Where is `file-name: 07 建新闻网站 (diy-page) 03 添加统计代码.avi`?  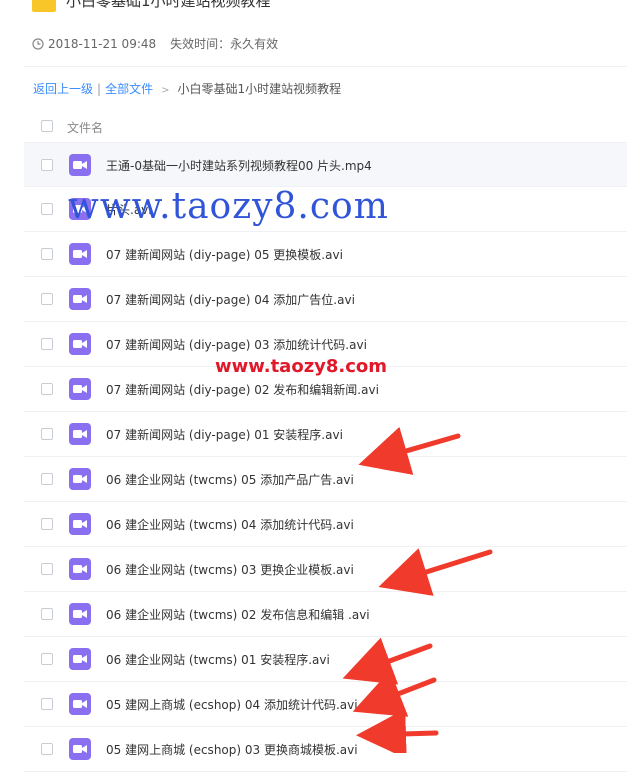 file-name: 07 建新闻网站 (diy-page) 03 添加统计代码.avi is located at coordinates (236, 344).